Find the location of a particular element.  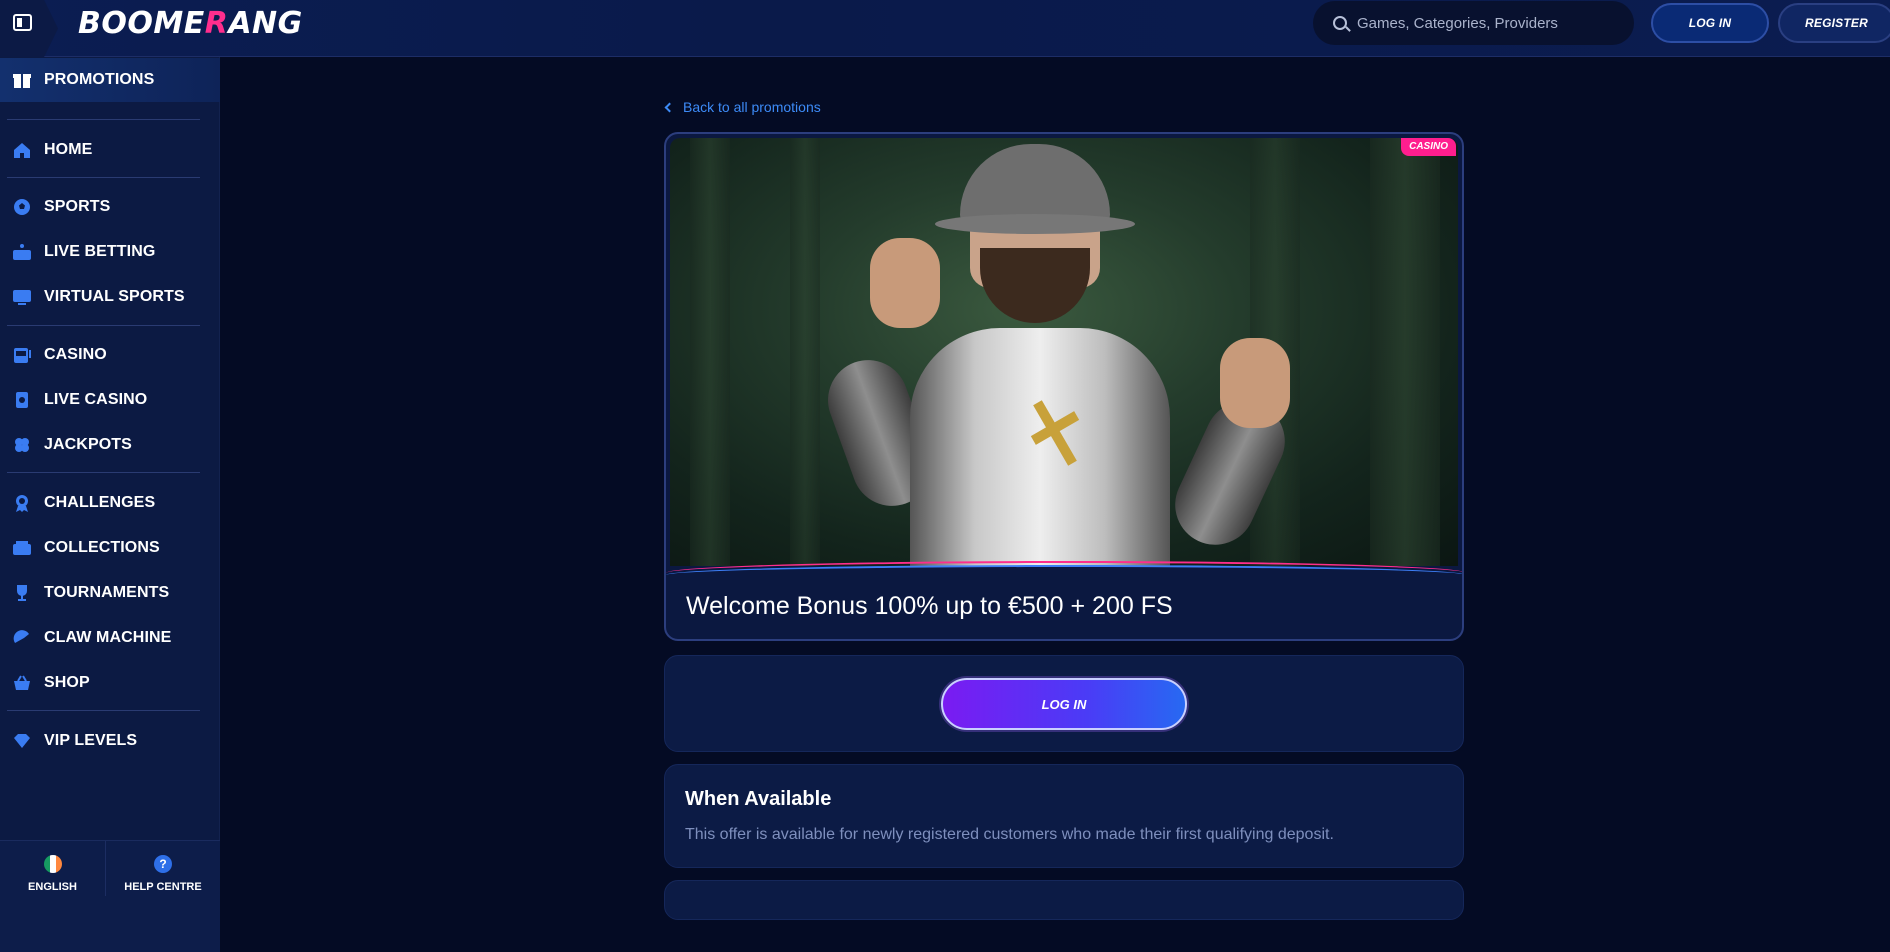

home-icon is located at coordinates (22, 150).